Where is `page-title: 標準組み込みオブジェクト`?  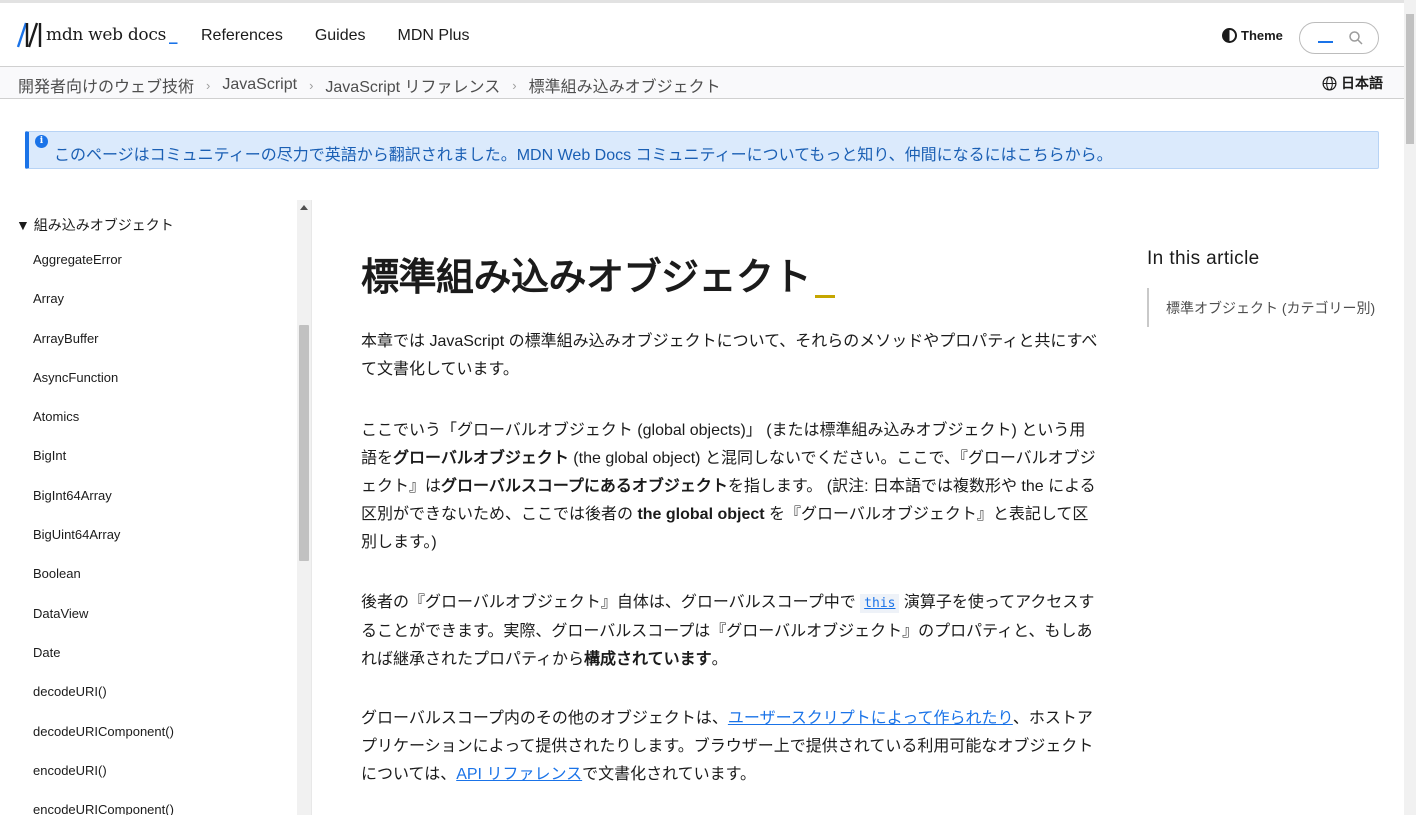
page-title: 標準組み込みオブジェクト is located at coordinates (731, 273).